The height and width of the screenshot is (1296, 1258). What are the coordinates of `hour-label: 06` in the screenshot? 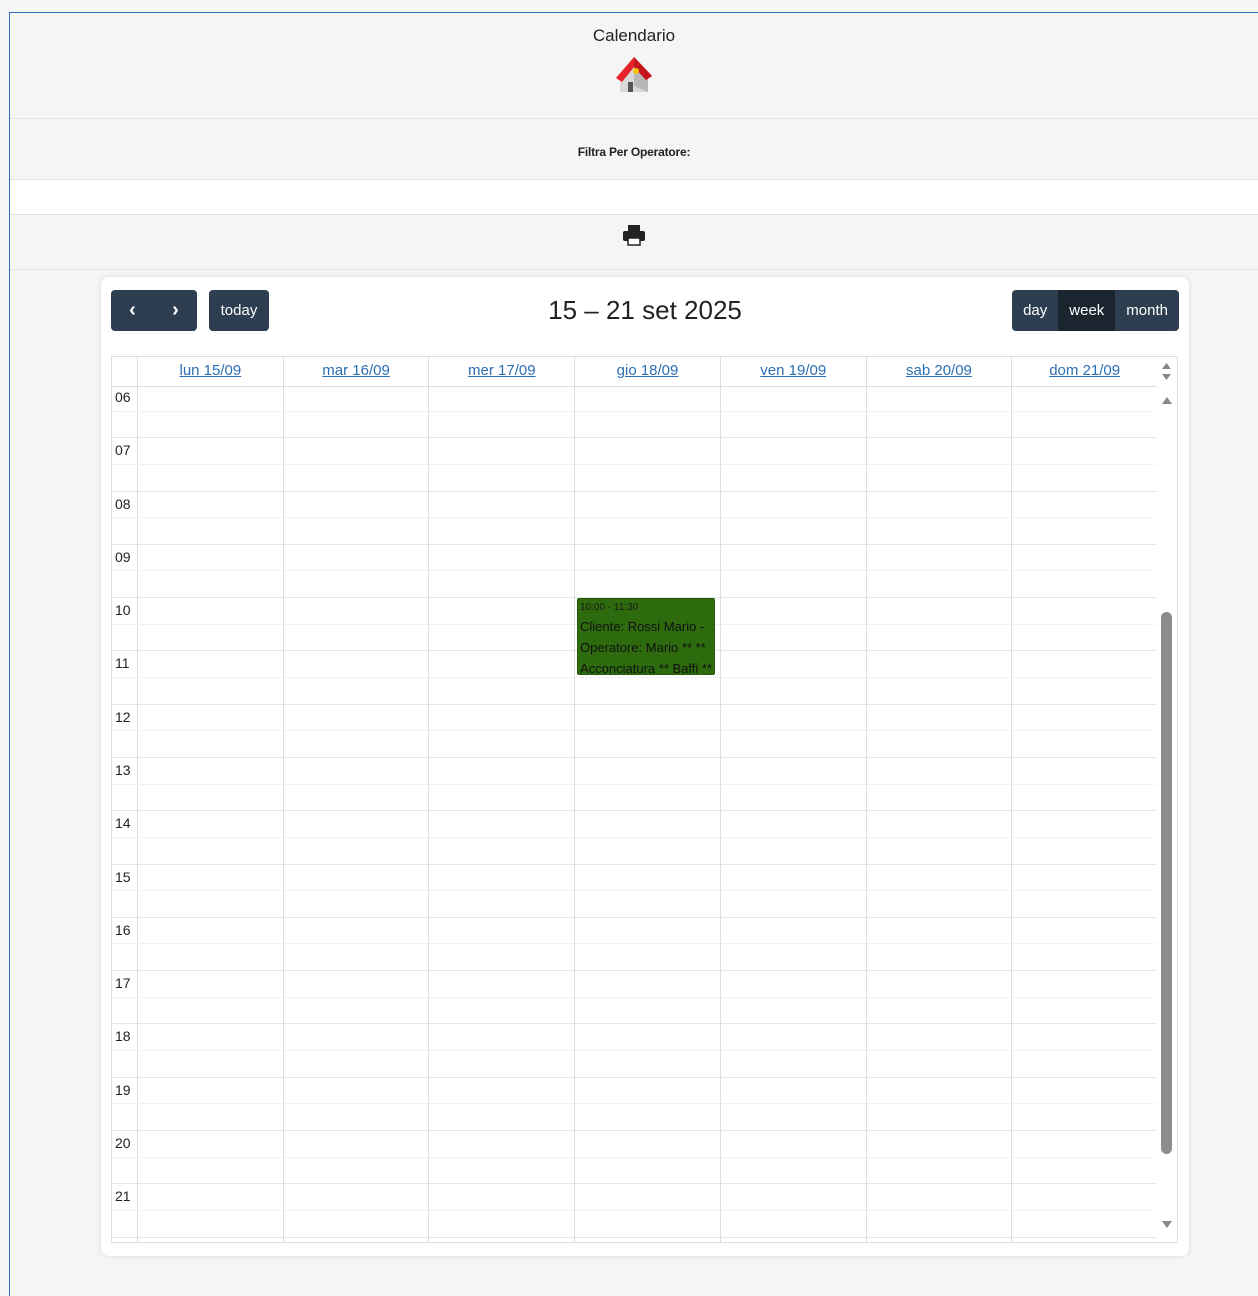 It's located at (125, 399).